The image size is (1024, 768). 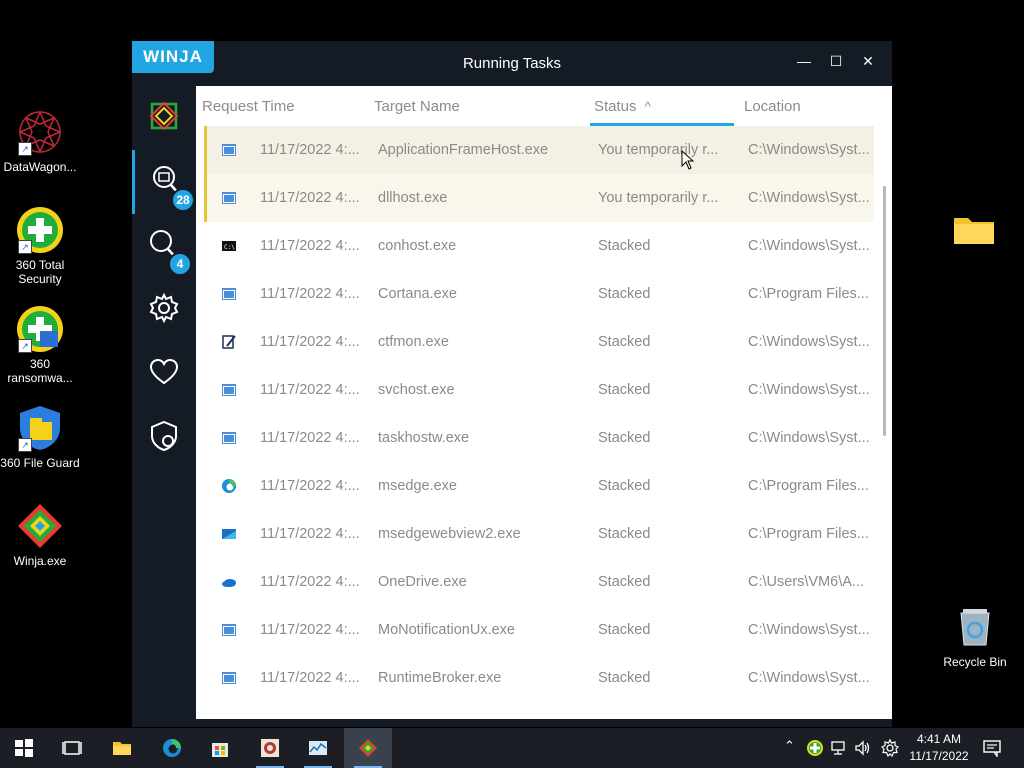 I want to click on cell-target-name: RuntimeBroker.exe, so click(x=440, y=678).